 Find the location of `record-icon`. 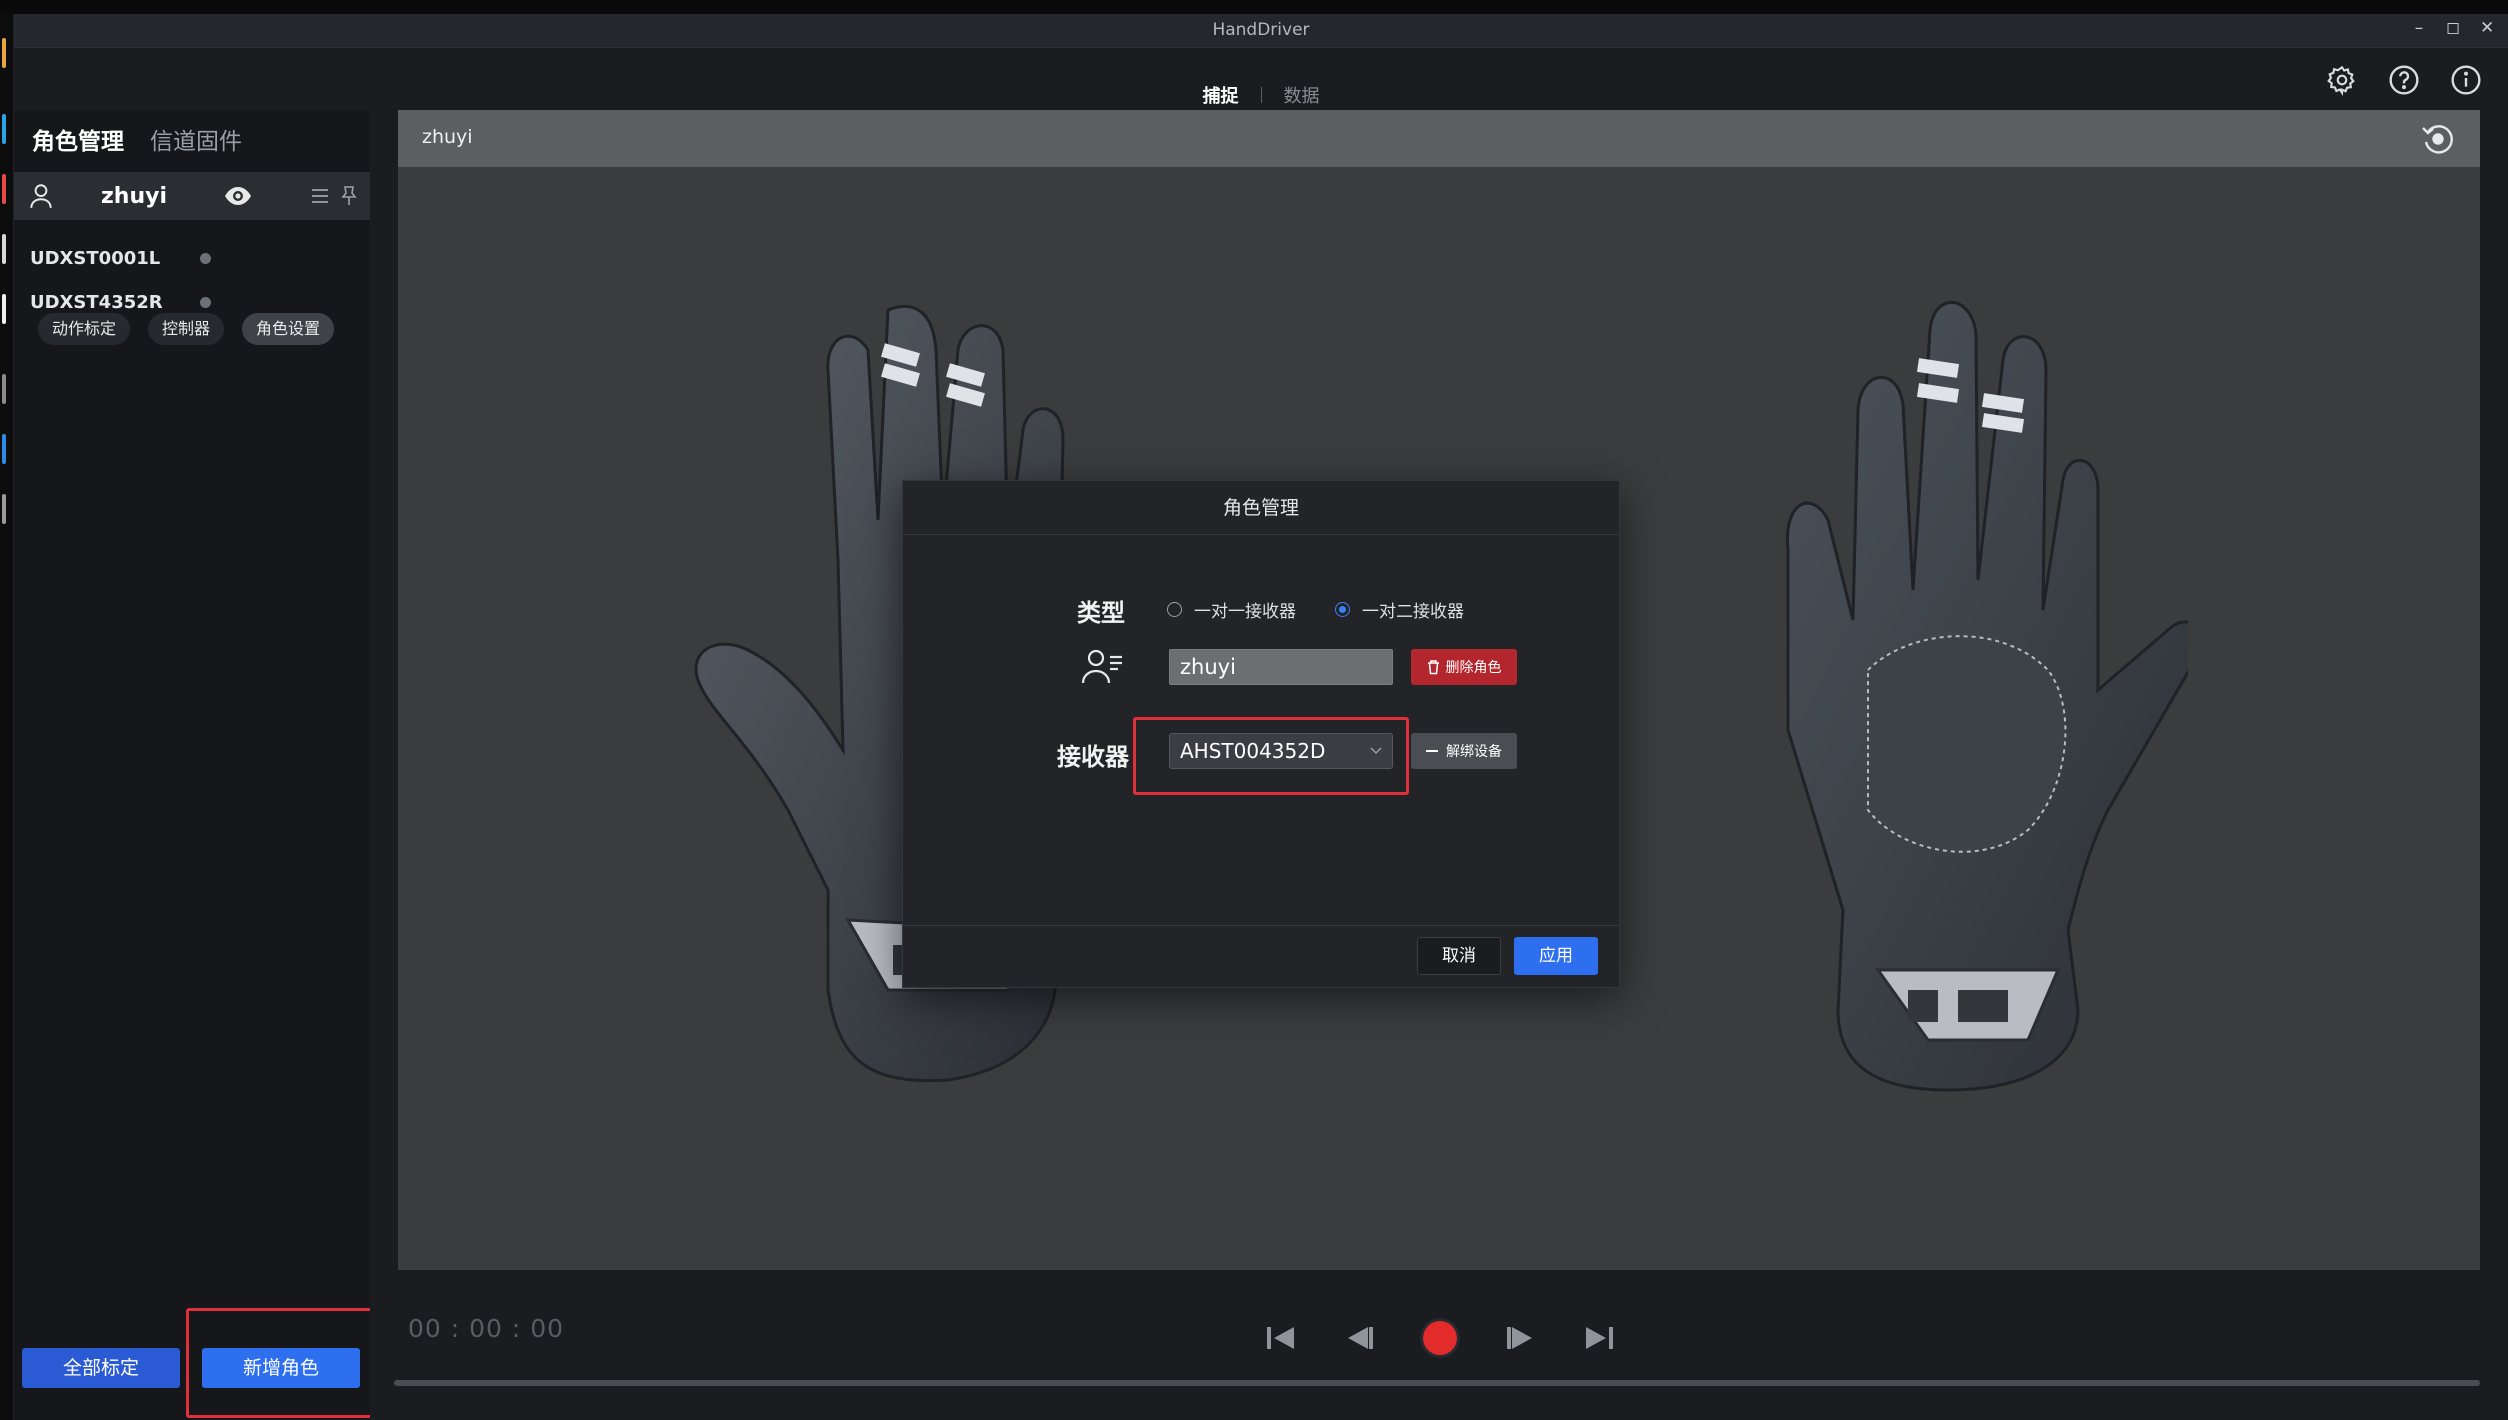

record-icon is located at coordinates (1440, 1338).